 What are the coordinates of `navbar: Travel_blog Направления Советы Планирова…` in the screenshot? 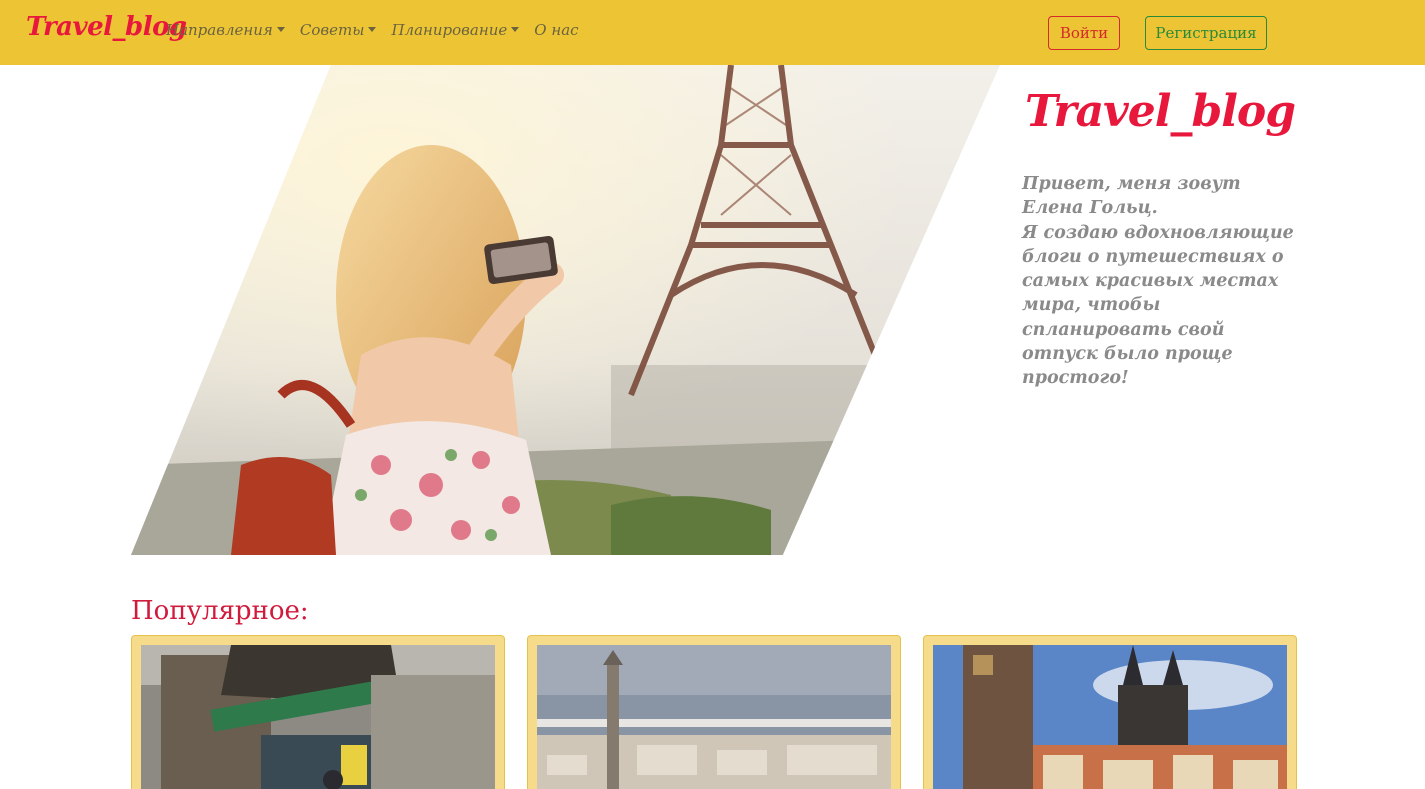 It's located at (712, 32).